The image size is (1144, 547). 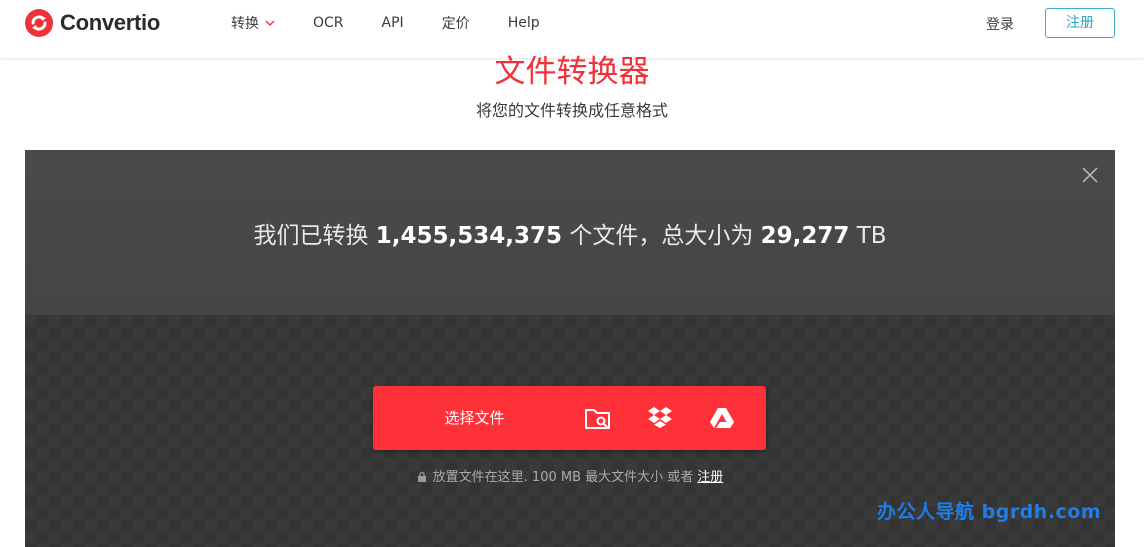 I want to click on nav-item-label: OCR, so click(x=328, y=23).